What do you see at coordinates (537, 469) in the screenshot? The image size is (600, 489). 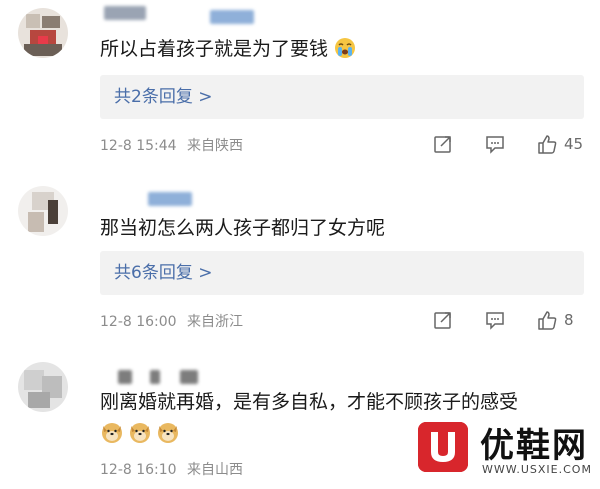 I see `site-url: WWW.USXIE.COM` at bounding box center [537, 469].